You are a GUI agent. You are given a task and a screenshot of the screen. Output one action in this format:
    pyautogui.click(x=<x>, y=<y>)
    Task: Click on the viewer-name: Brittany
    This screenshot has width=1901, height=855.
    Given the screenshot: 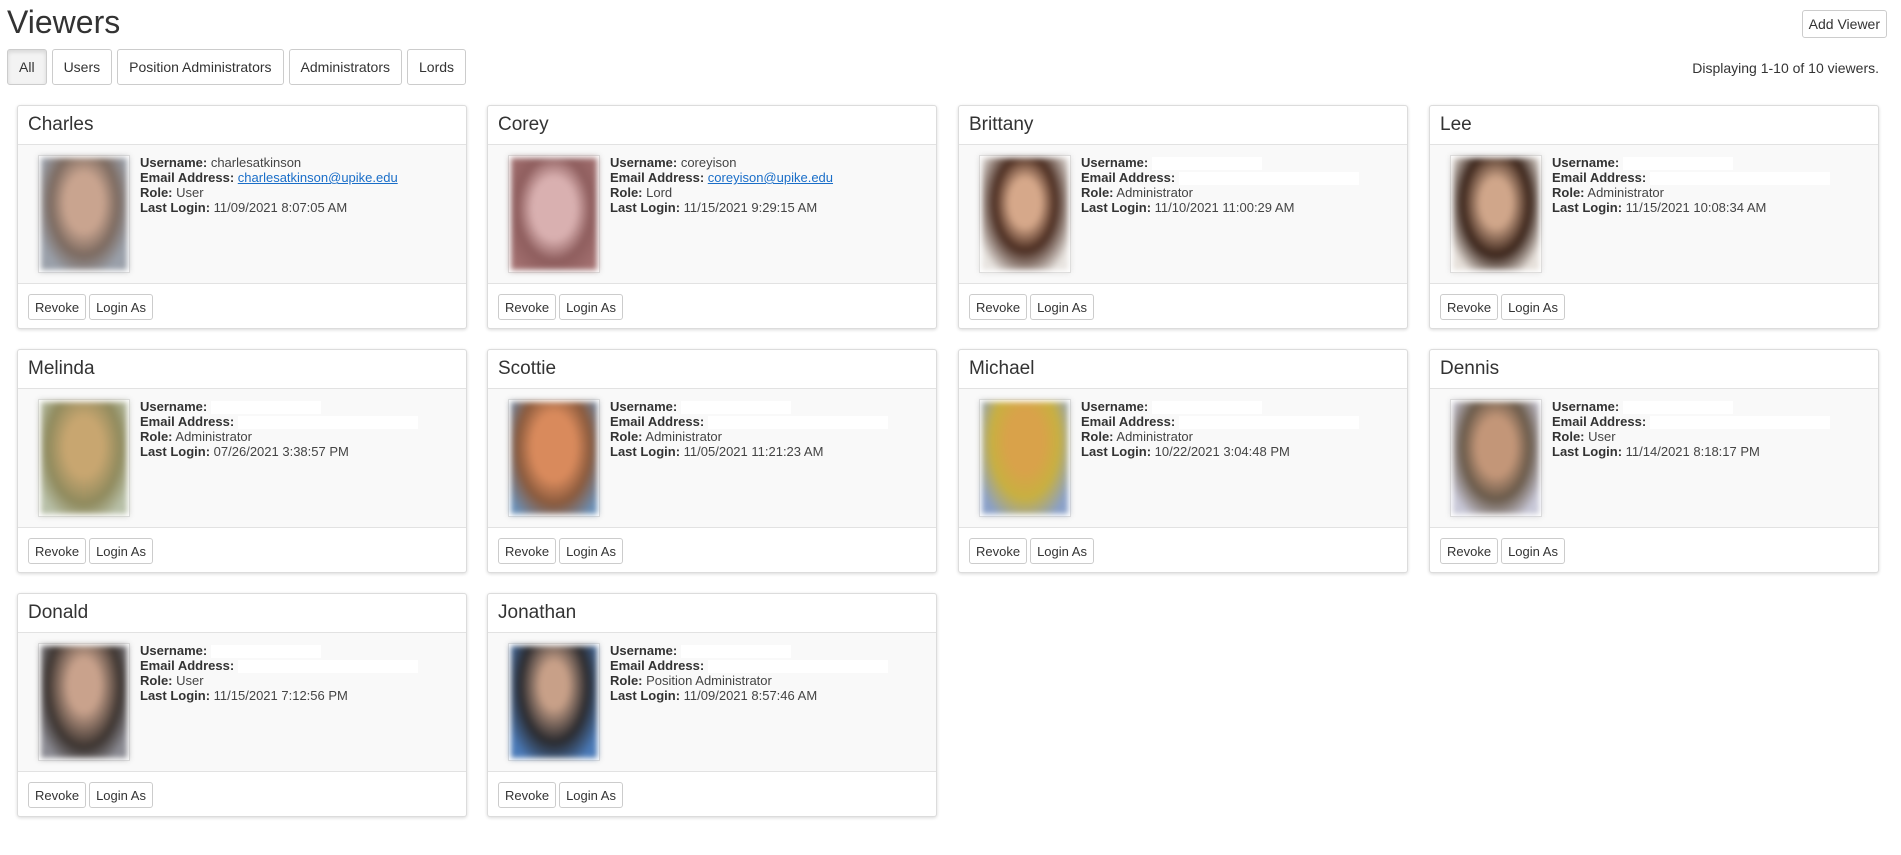 What is the action you would take?
    pyautogui.click(x=1183, y=125)
    